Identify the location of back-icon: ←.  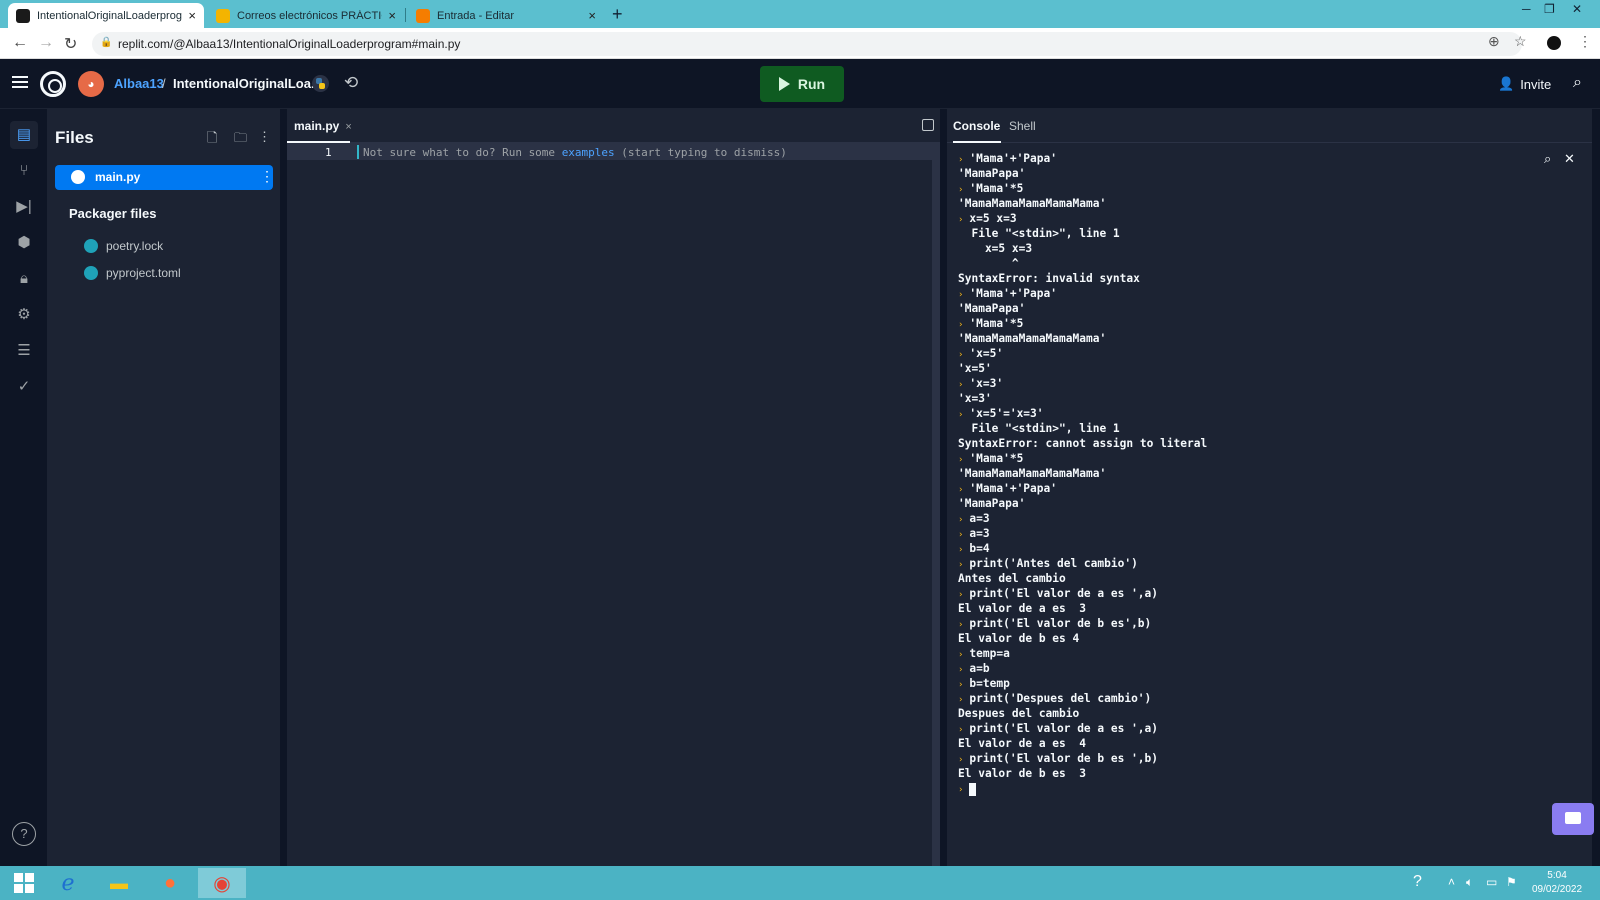
(20, 43).